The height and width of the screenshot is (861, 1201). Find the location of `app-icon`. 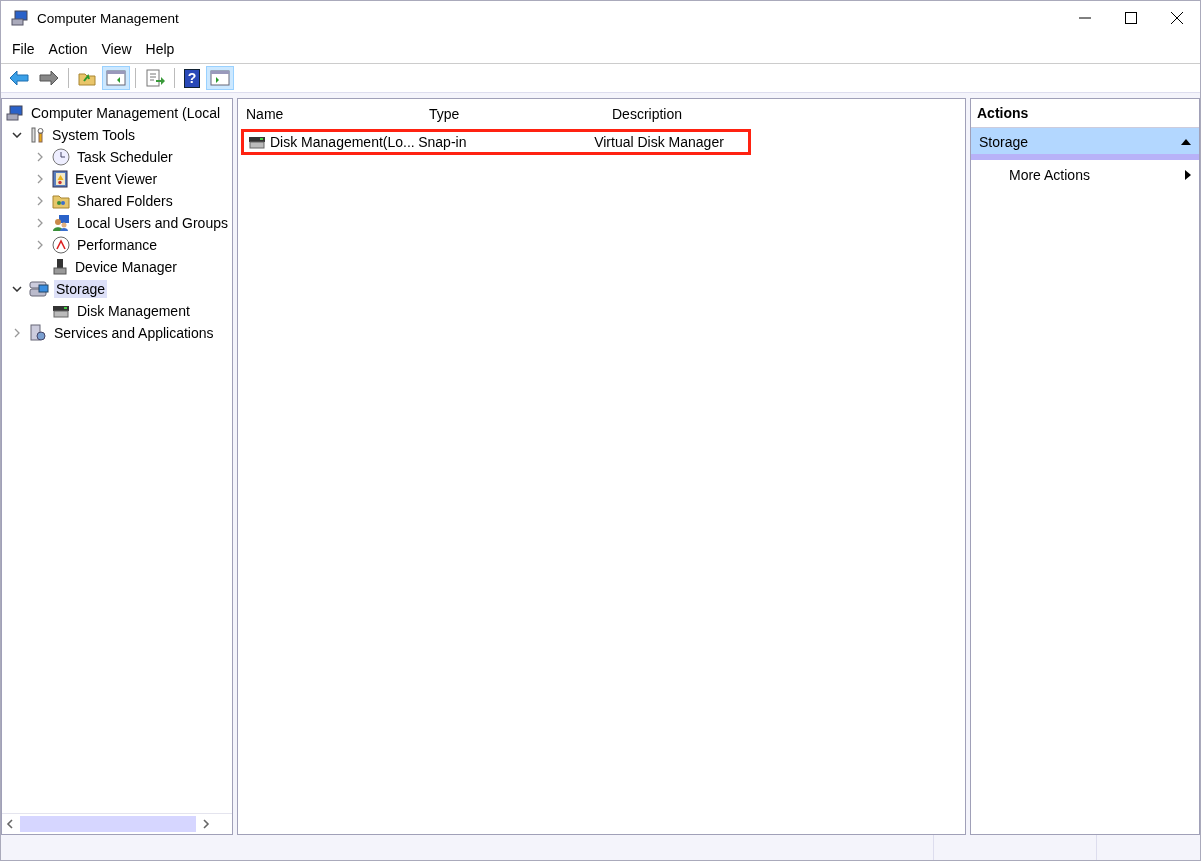

app-icon is located at coordinates (20, 18).